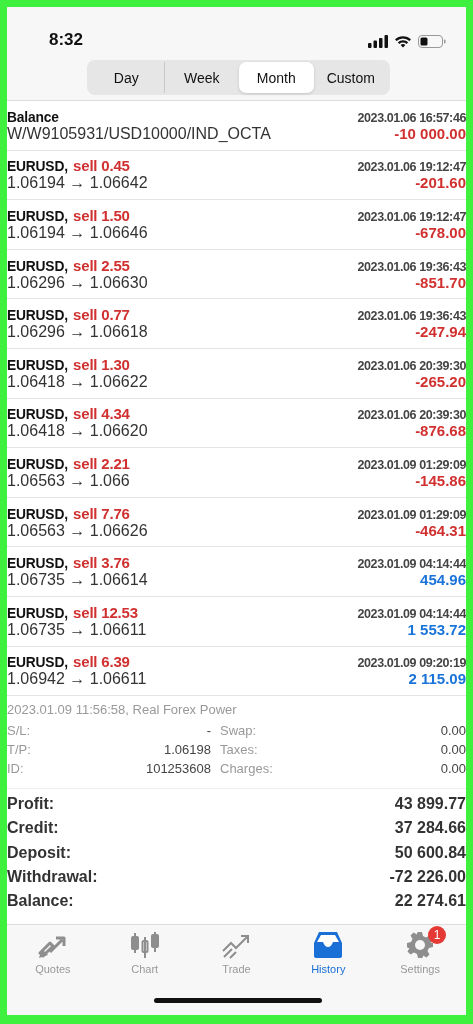 The width and height of the screenshot is (473, 1024). What do you see at coordinates (443, 580) in the screenshot?
I see `deal-amount: 454.96` at bounding box center [443, 580].